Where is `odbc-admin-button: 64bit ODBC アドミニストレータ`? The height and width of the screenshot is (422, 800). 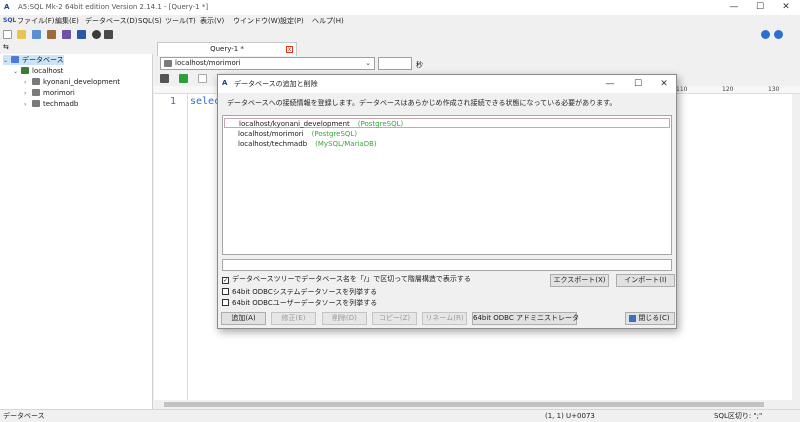
odbc-admin-button: 64bit ODBC アドミニストレータ is located at coordinates (525, 318).